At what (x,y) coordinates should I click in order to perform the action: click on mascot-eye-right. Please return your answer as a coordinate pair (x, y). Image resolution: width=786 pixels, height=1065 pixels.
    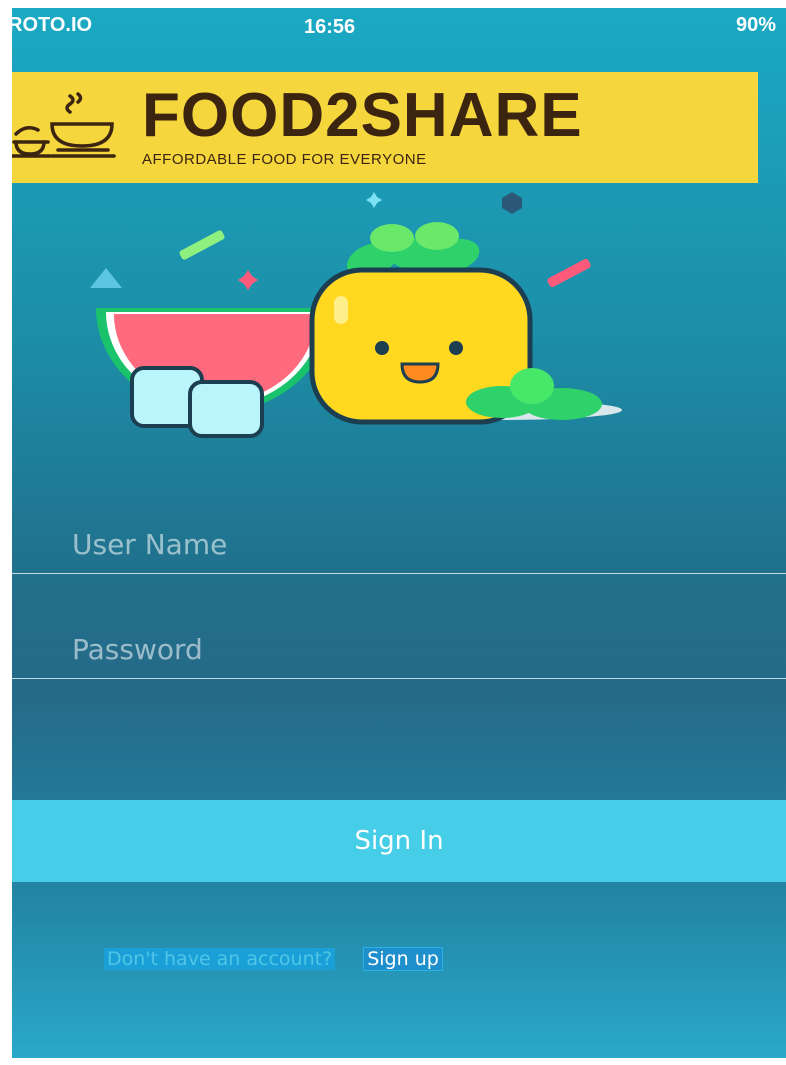
    Looking at the image, I should click on (456, 348).